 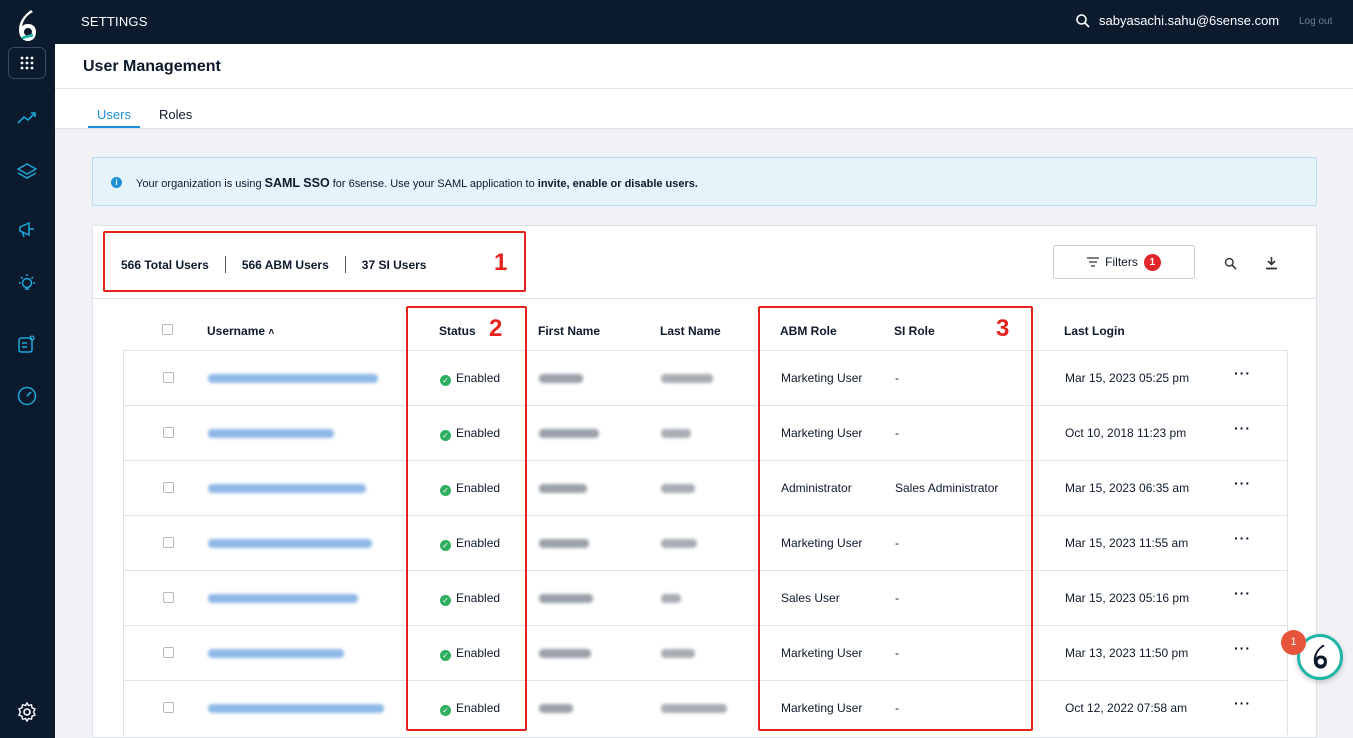 I want to click on section-title: SETTINGS, so click(x=114, y=21).